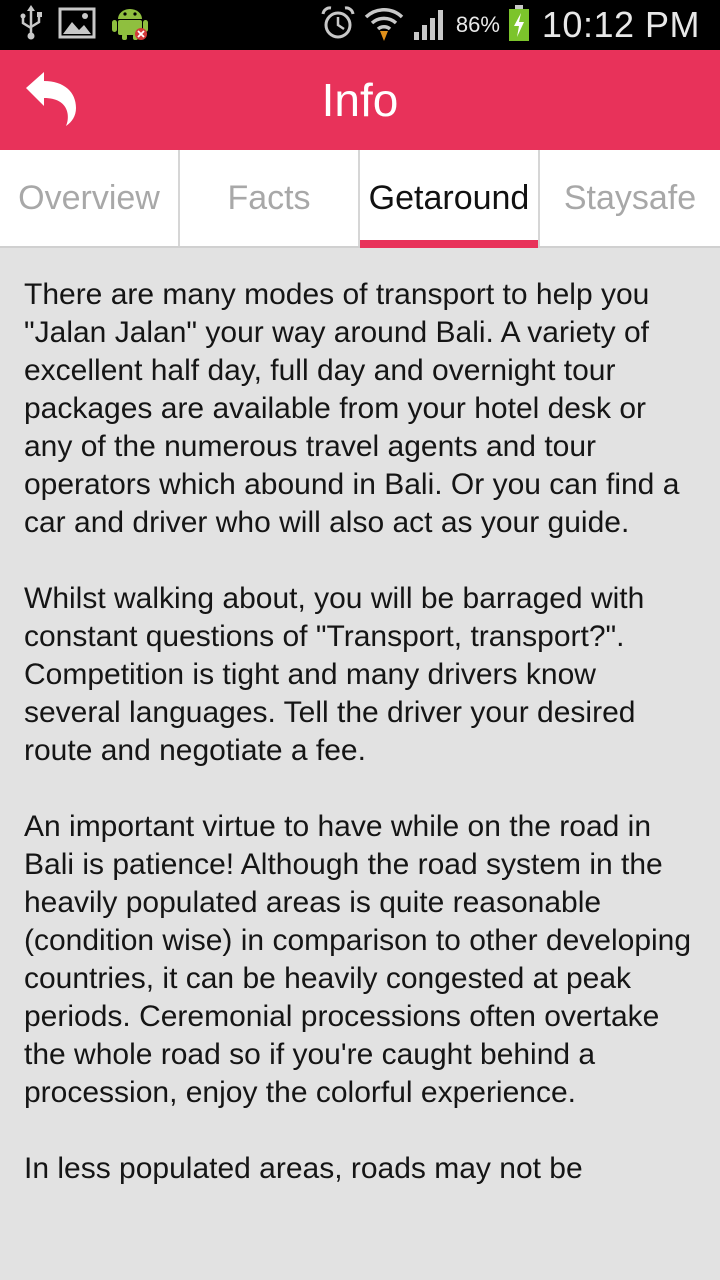 The image size is (720, 1280). I want to click on usb-icon, so click(31, 25).